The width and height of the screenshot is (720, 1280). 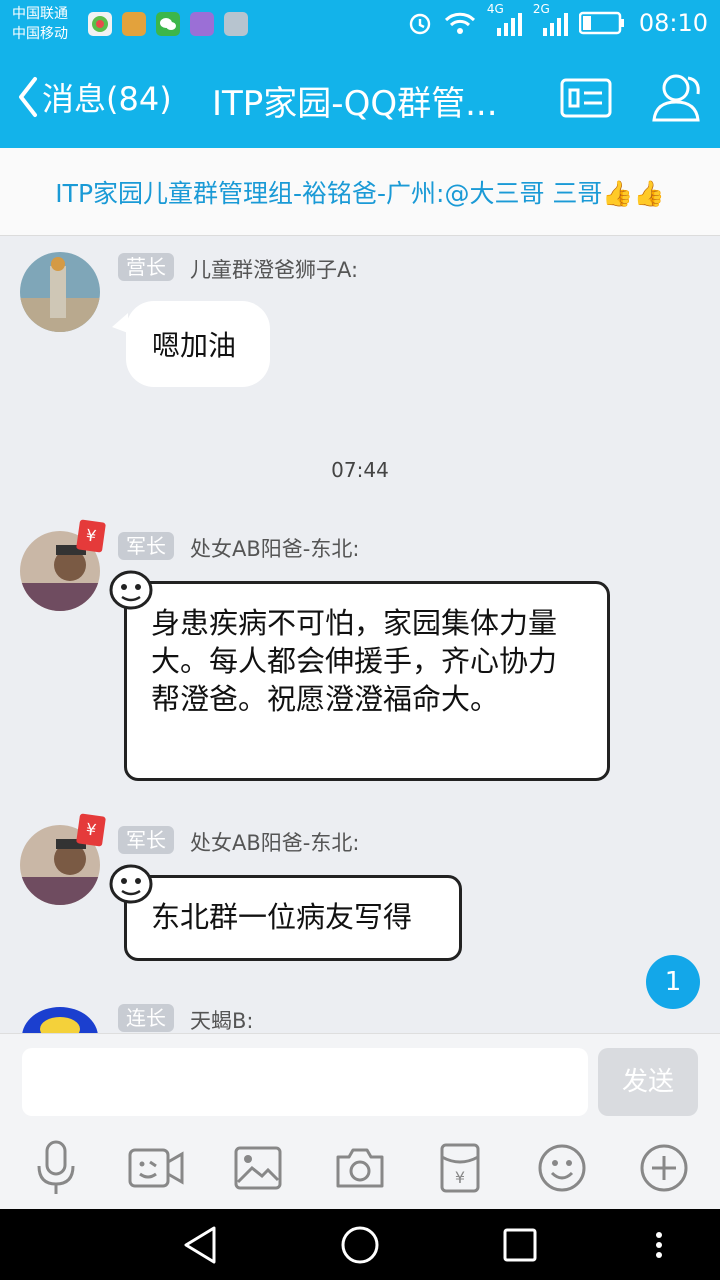 I want to click on system-nav-bar, so click(x=360, y=1244).